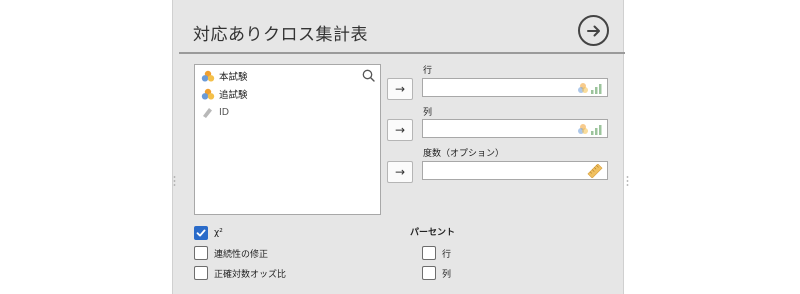 This screenshot has height=294, width=800. What do you see at coordinates (250, 274) in the screenshot?
I see `log-odds-label: 正確対数オッズ比` at bounding box center [250, 274].